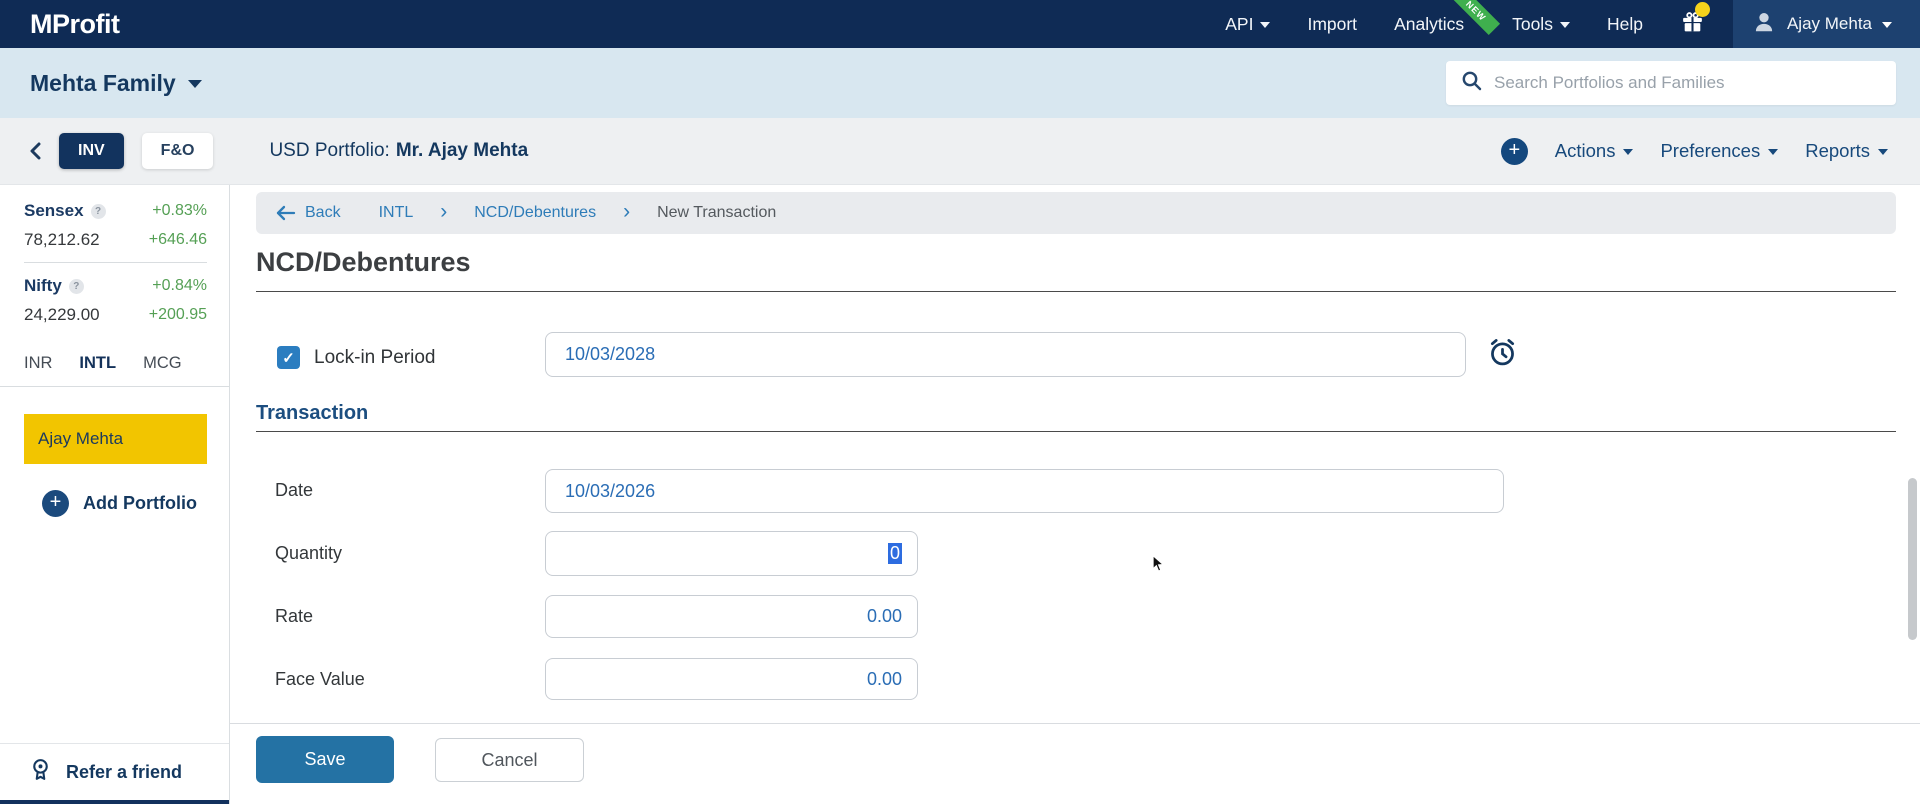  Describe the element at coordinates (731, 616) in the screenshot. I see `rate-input: 0.00` at that location.